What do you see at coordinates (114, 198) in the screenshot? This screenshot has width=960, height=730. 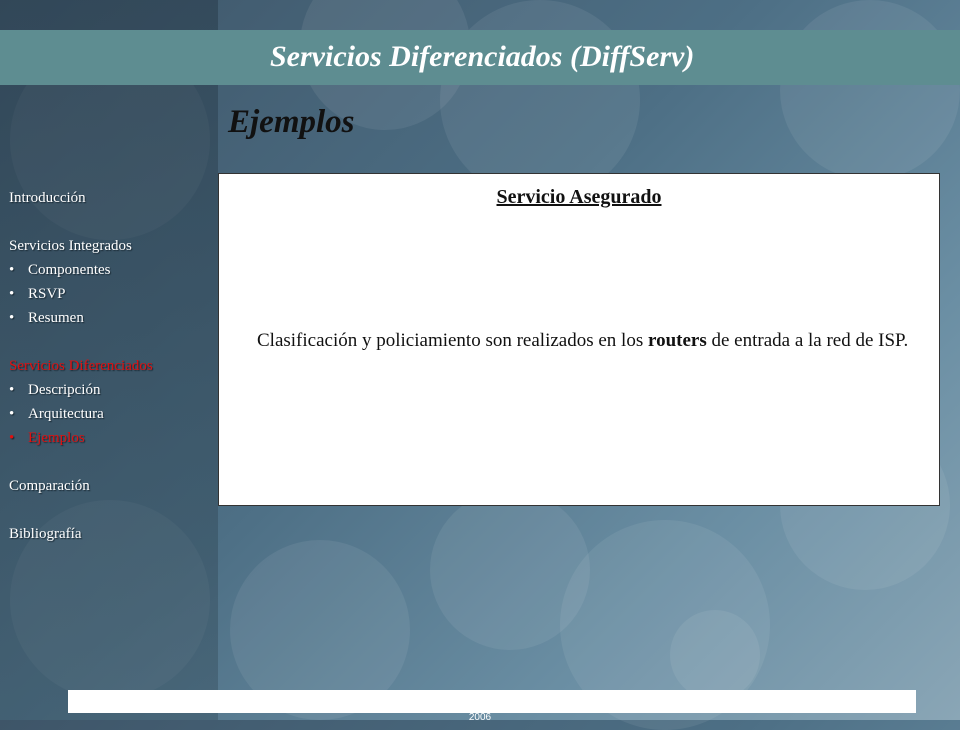 I see `nav-item-introduccion: Introducción` at bounding box center [114, 198].